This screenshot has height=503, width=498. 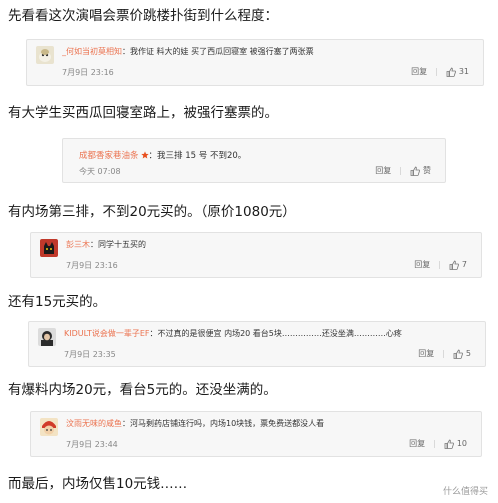 I want to click on like-count: 7, so click(x=464, y=264).